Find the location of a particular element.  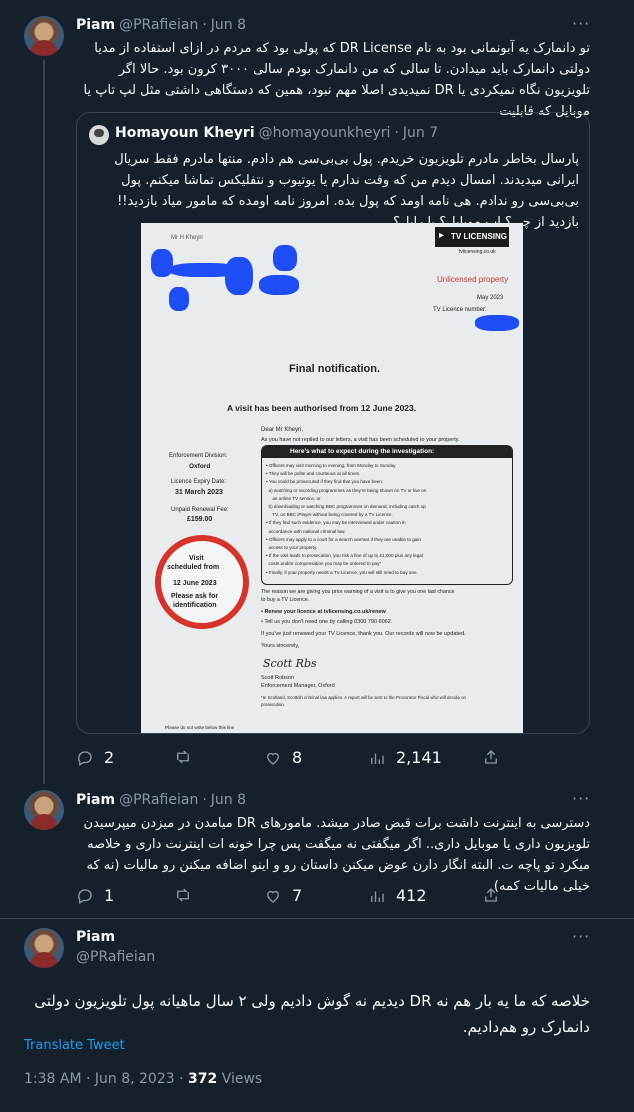

tv-licensing-logo: TV LICENSING ▸ is located at coordinates (472, 237).